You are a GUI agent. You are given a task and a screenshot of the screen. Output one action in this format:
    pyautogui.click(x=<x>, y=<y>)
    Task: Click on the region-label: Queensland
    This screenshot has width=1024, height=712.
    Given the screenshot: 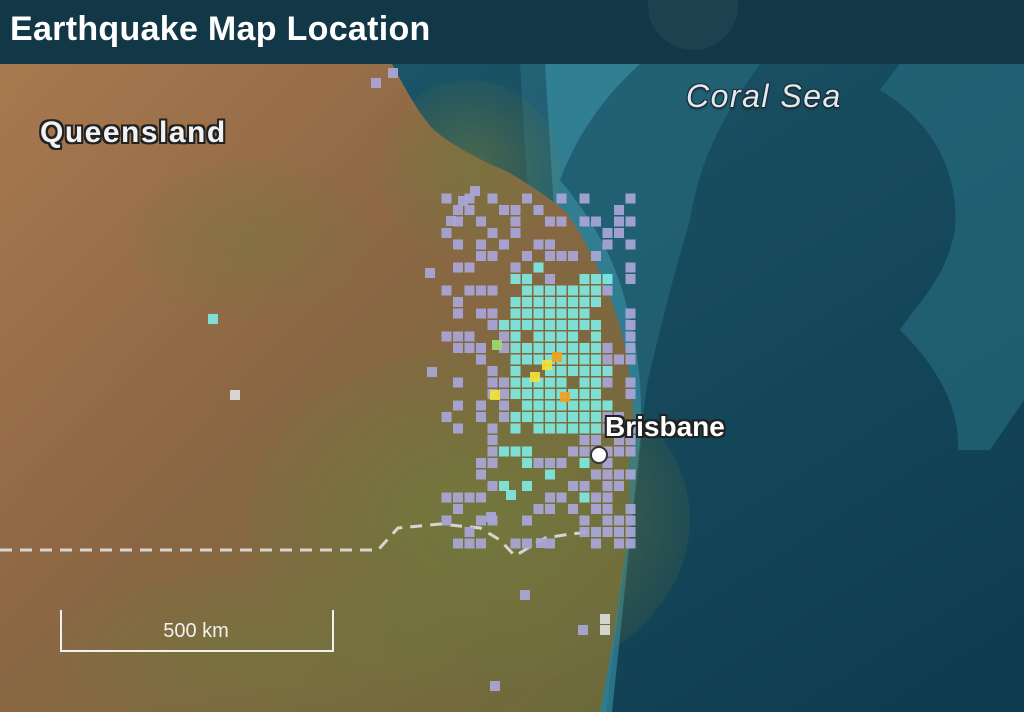 What is the action you would take?
    pyautogui.click(x=133, y=132)
    